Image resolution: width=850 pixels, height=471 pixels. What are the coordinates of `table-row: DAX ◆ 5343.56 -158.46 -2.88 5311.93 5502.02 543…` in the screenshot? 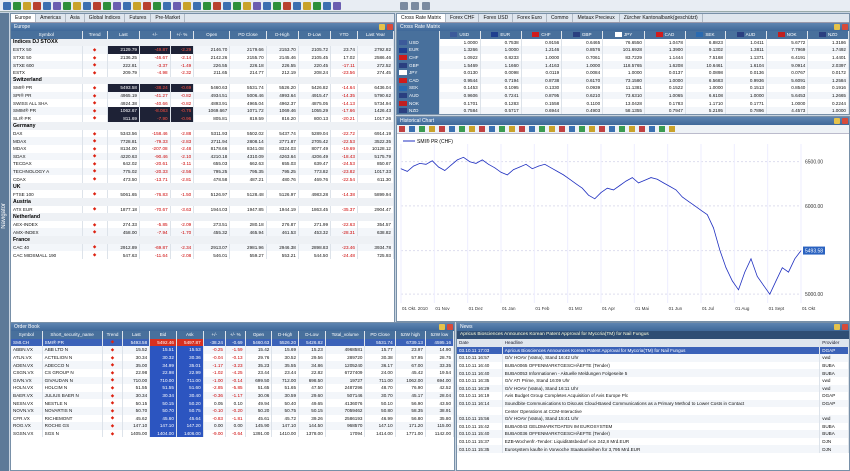 It's located at (202, 133).